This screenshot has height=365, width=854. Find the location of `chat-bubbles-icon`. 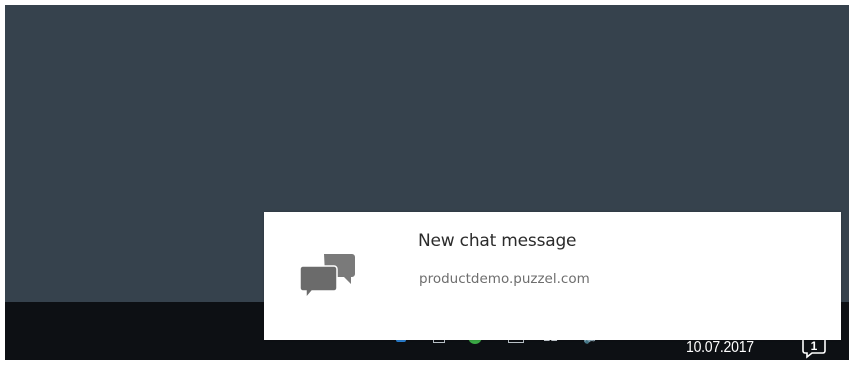

chat-bubbles-icon is located at coordinates (328, 277).